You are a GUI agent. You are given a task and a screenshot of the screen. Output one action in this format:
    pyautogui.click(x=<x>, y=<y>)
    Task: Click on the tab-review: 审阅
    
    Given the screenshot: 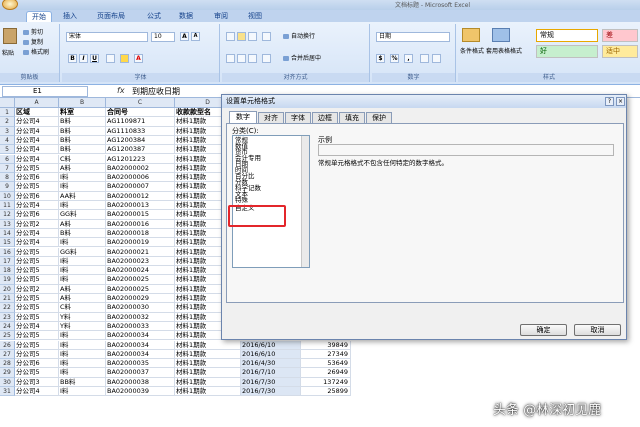 What is the action you would take?
    pyautogui.click(x=221, y=16)
    